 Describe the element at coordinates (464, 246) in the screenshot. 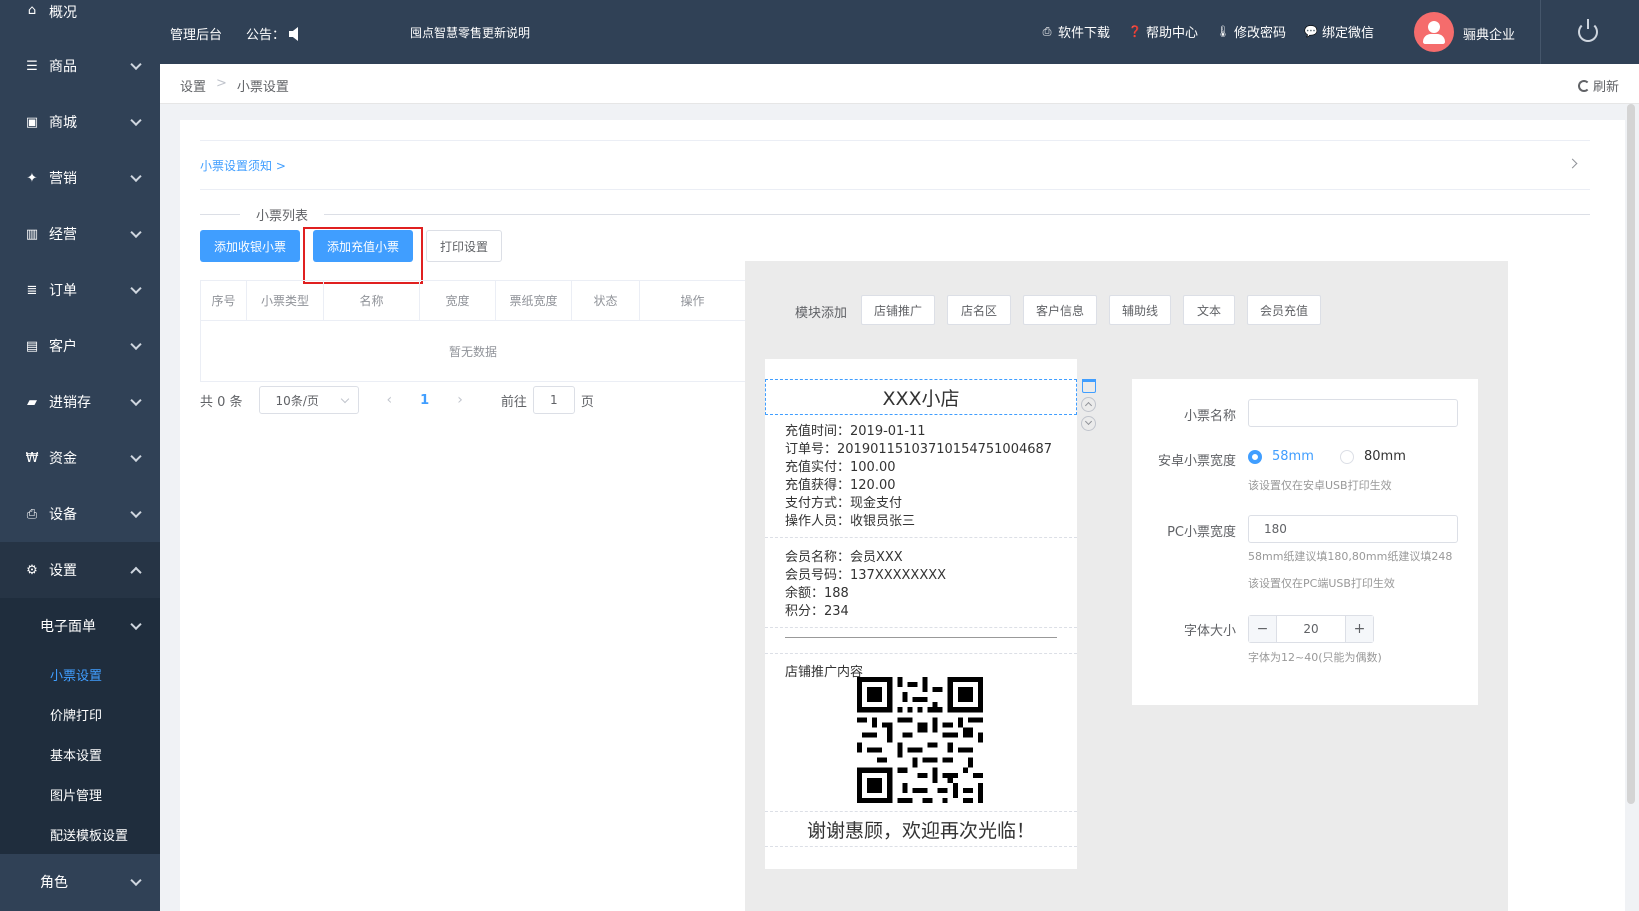

I see `print-settings-button: 打印设置` at that location.